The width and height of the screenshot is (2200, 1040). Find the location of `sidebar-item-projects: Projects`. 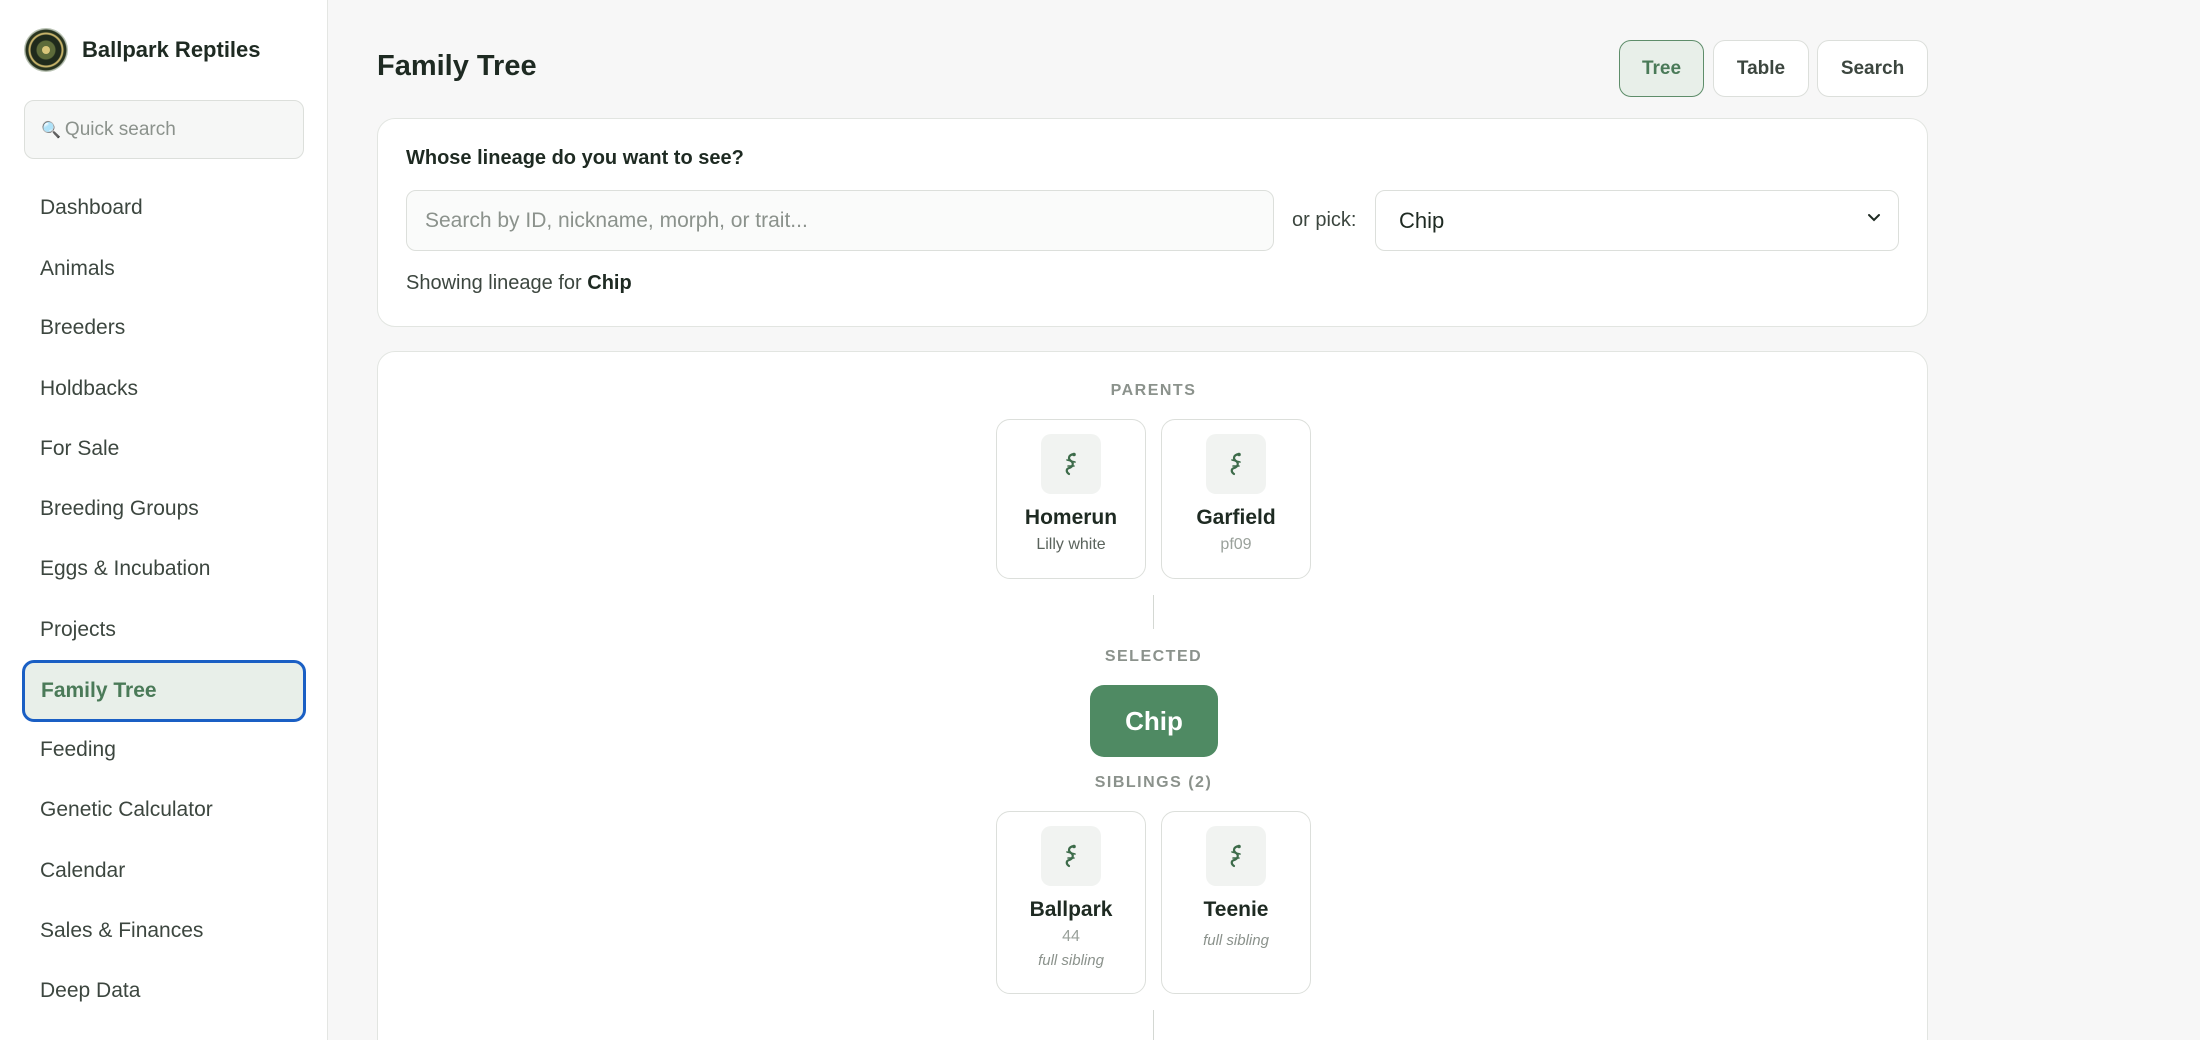

sidebar-item-projects: Projects is located at coordinates (164, 630).